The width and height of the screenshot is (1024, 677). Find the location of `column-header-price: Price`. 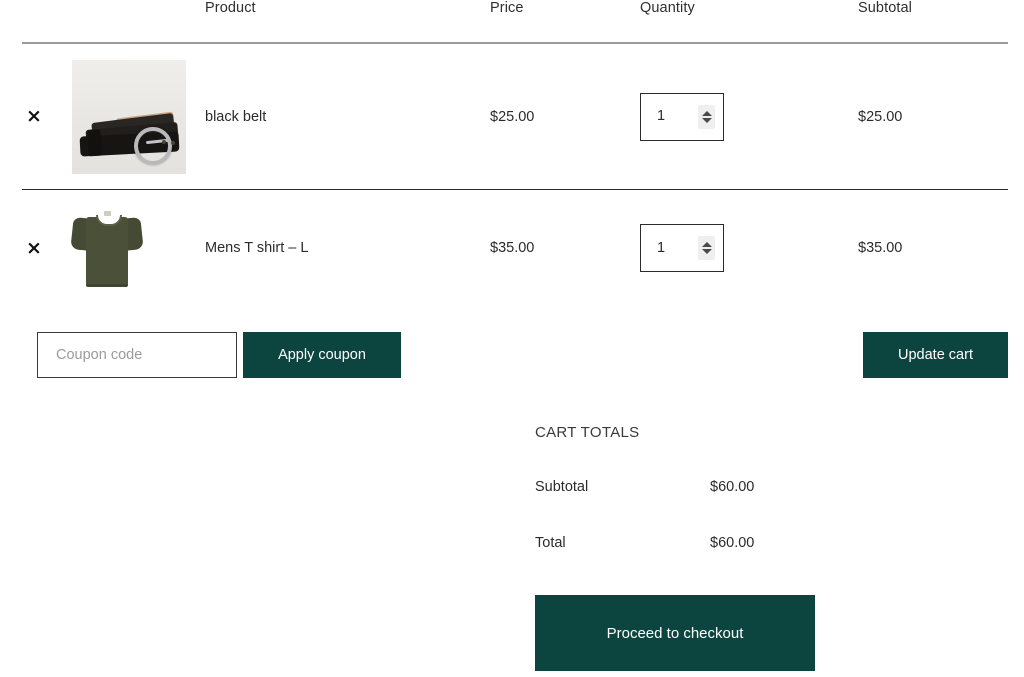

column-header-price: Price is located at coordinates (507, 8).